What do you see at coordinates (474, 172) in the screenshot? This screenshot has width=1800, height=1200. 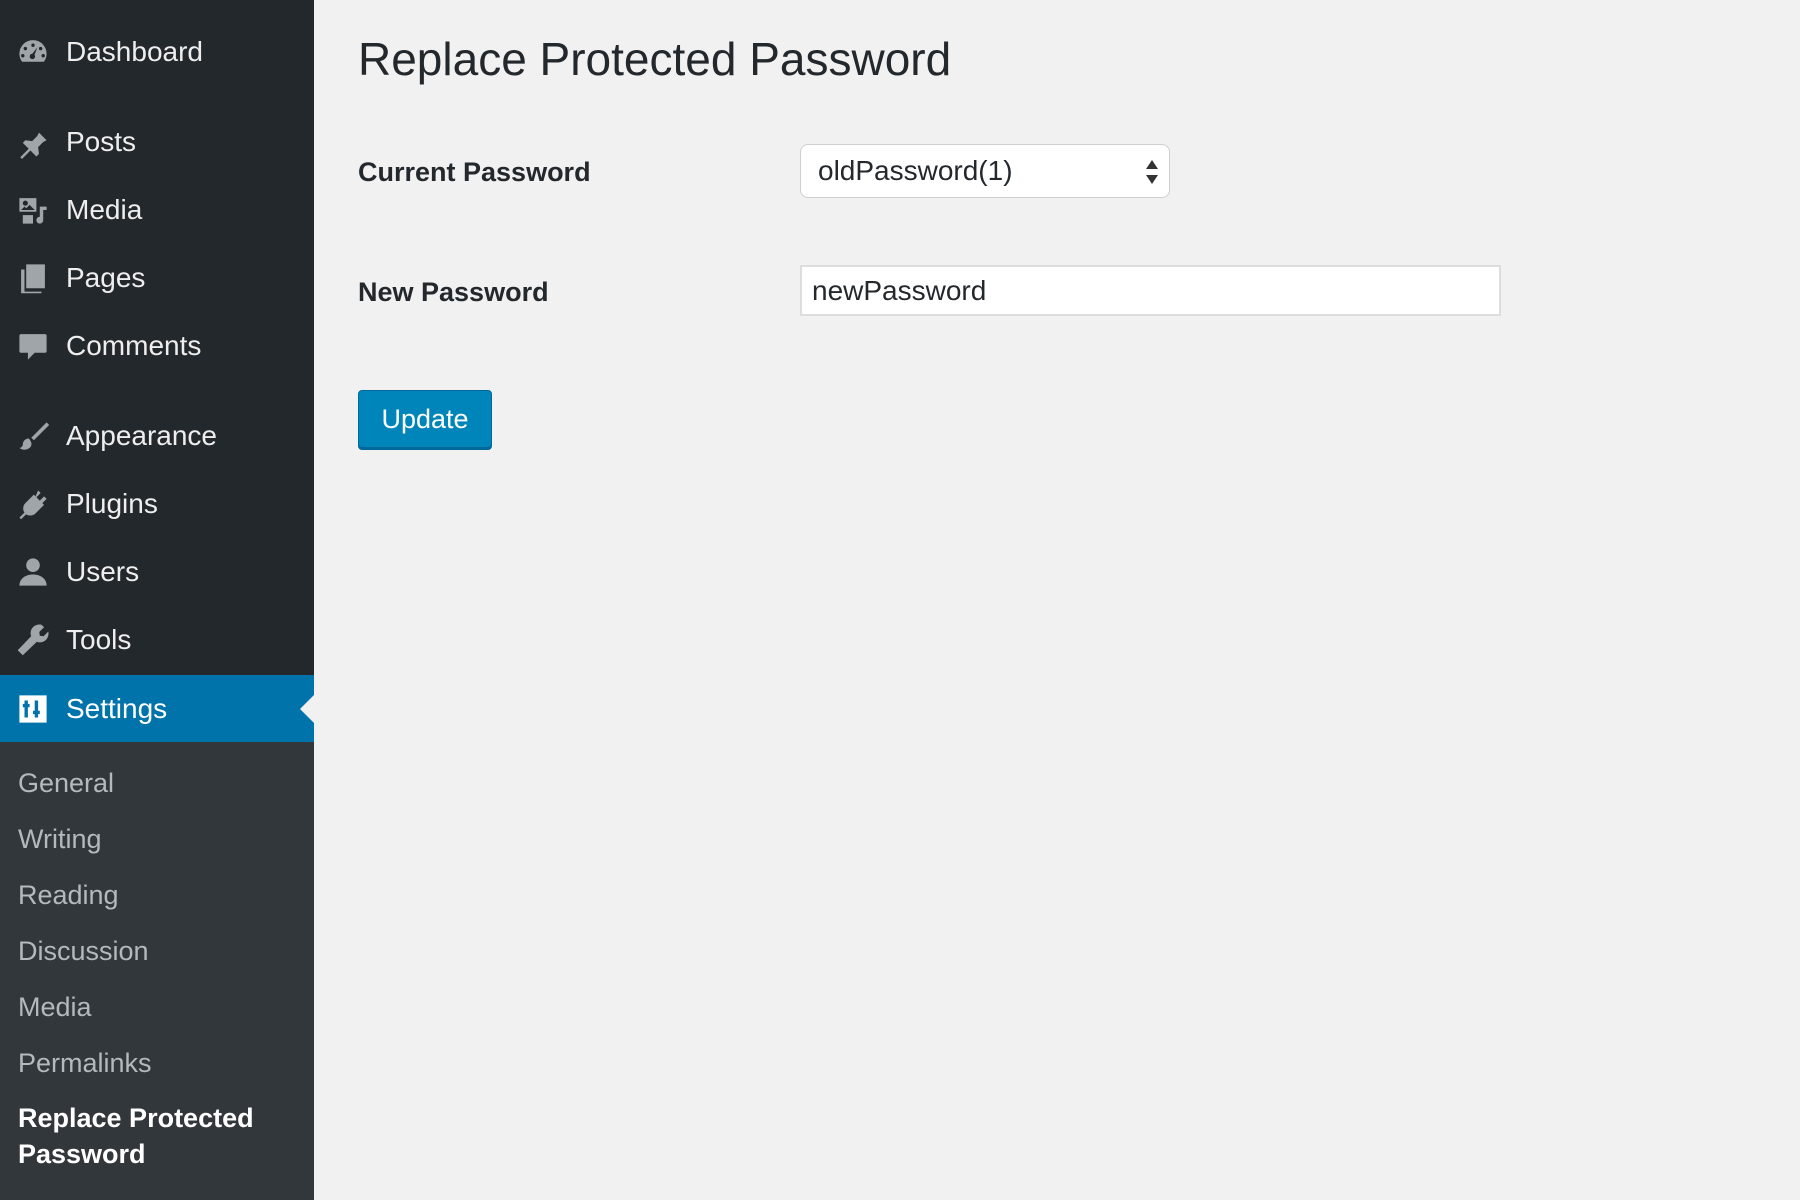 I see `current-password-label: Current Password` at bounding box center [474, 172].